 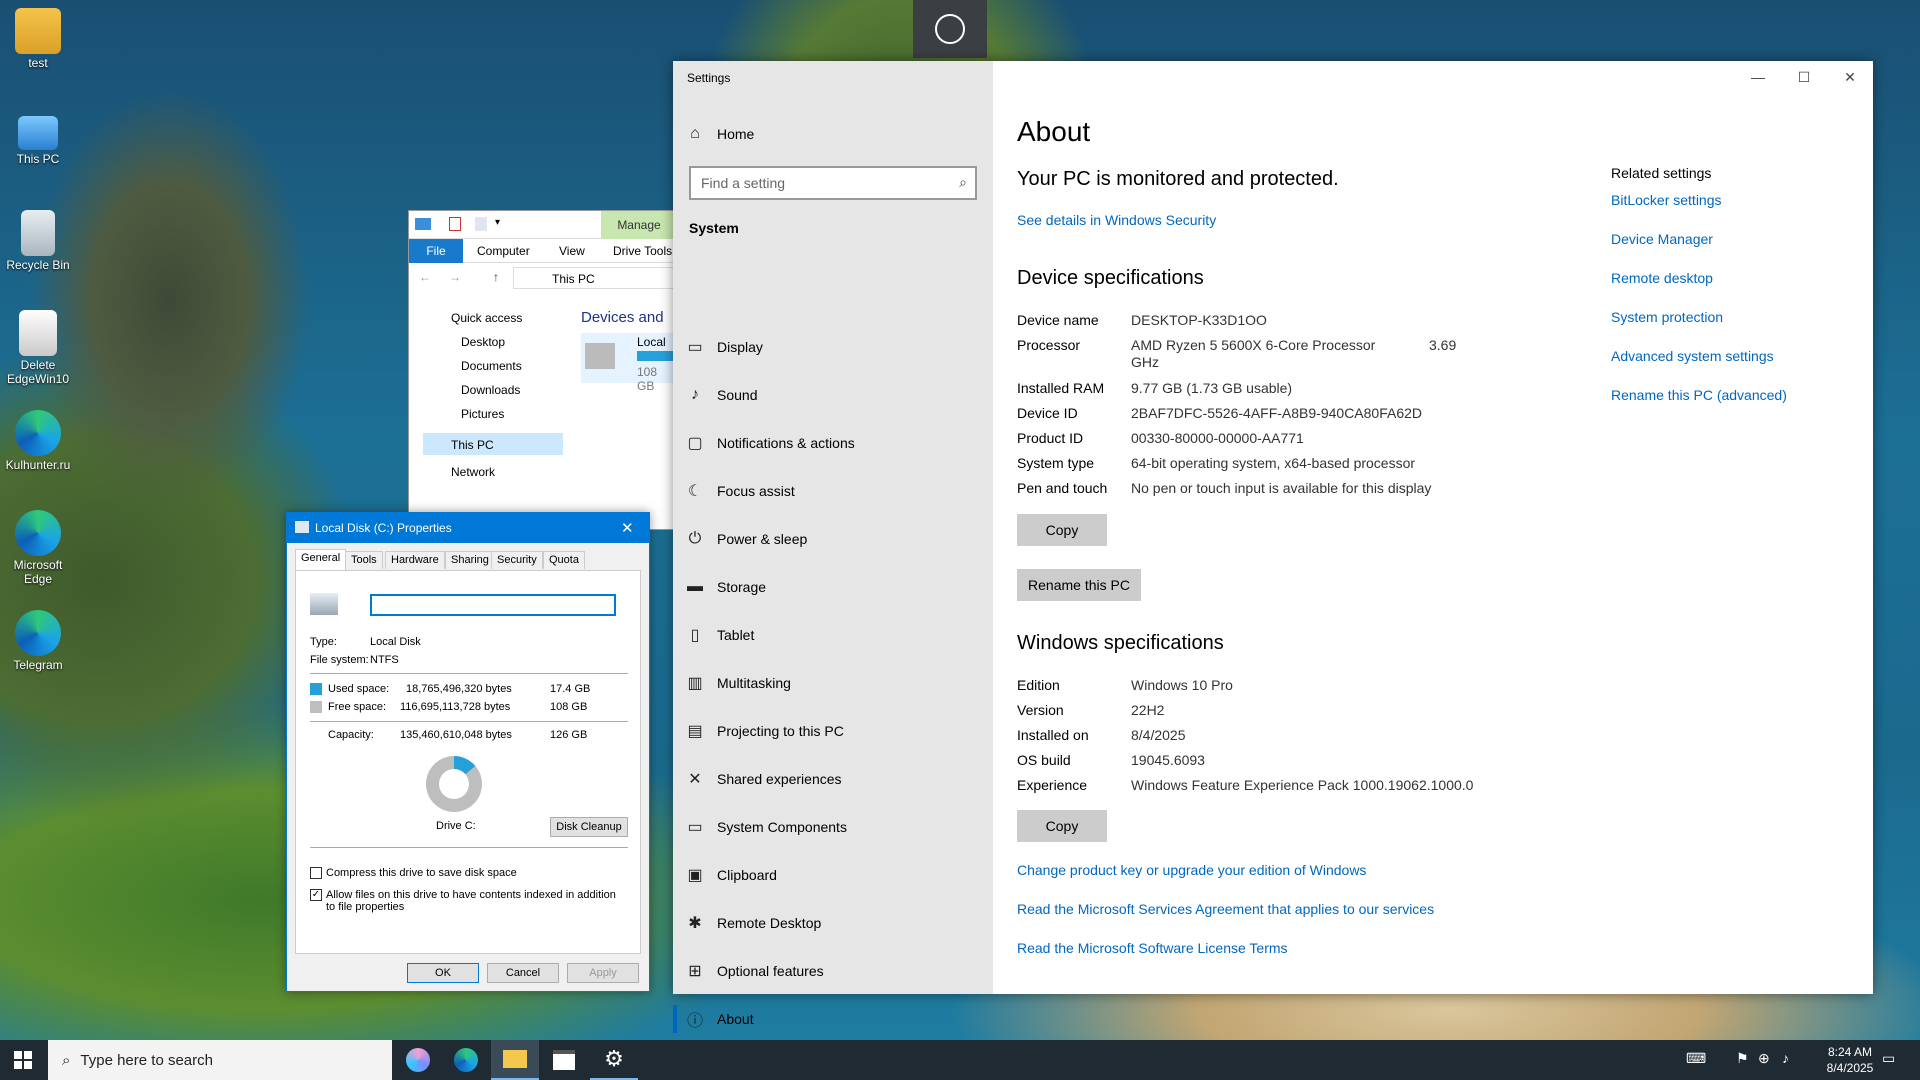 I want to click on nav-quick-access: Quick access, so click(x=486, y=318).